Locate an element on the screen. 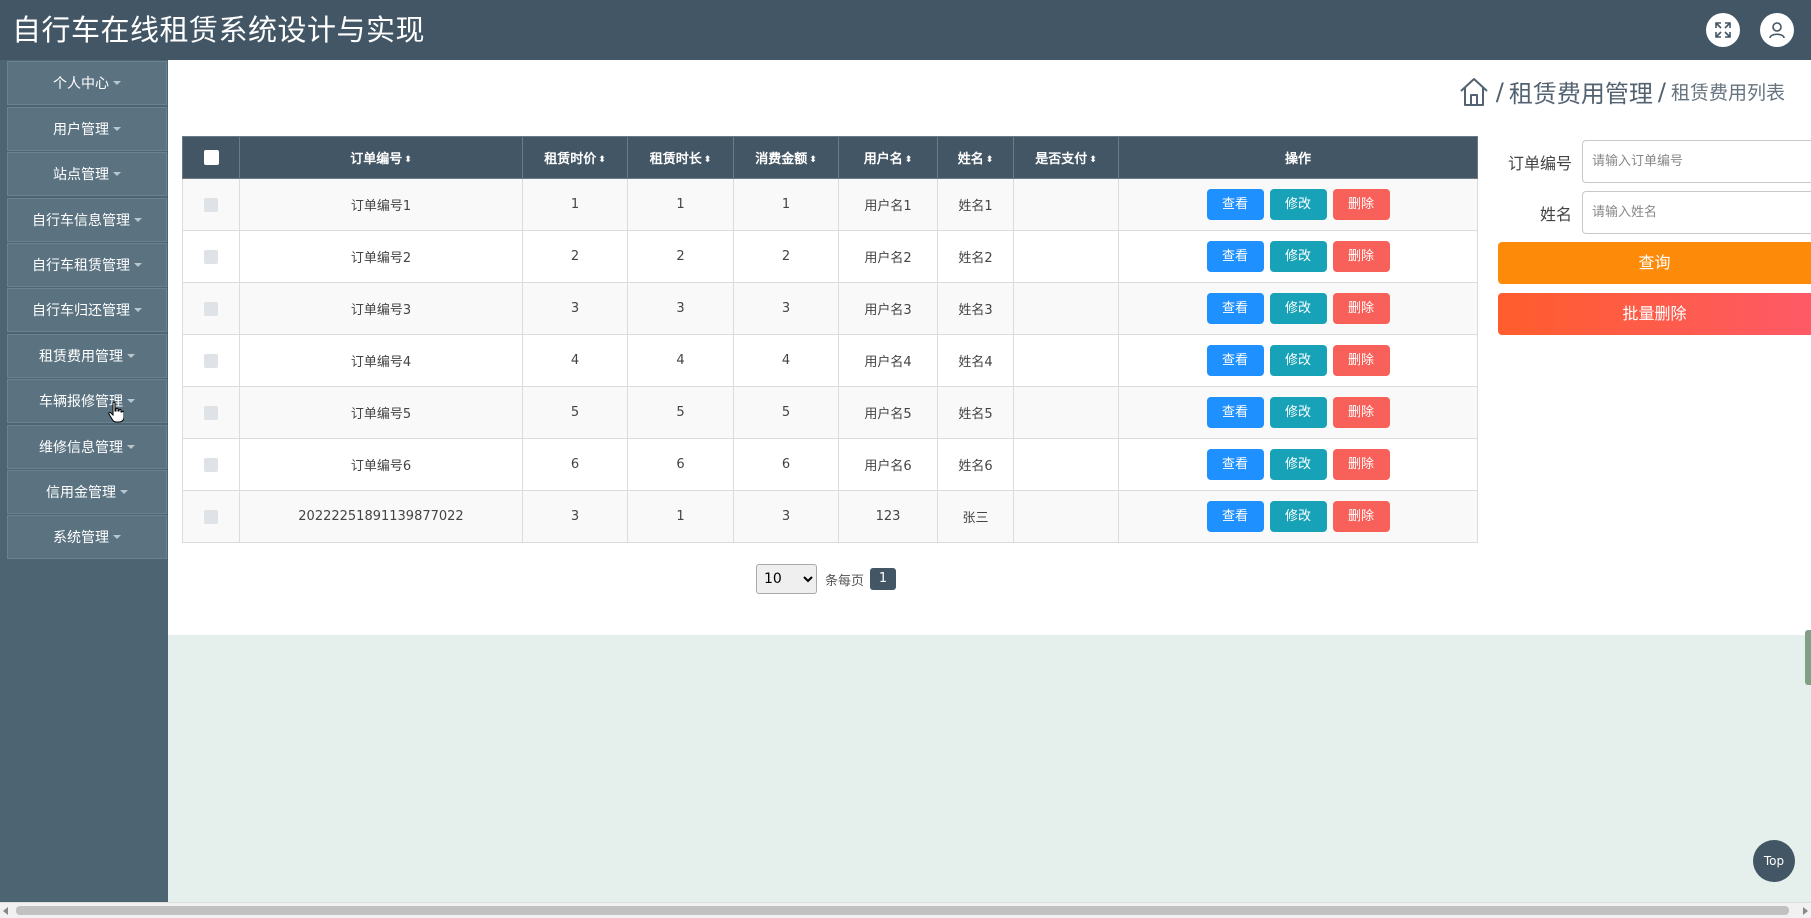 This screenshot has height=918, width=1811. home-icon is located at coordinates (1474, 92).